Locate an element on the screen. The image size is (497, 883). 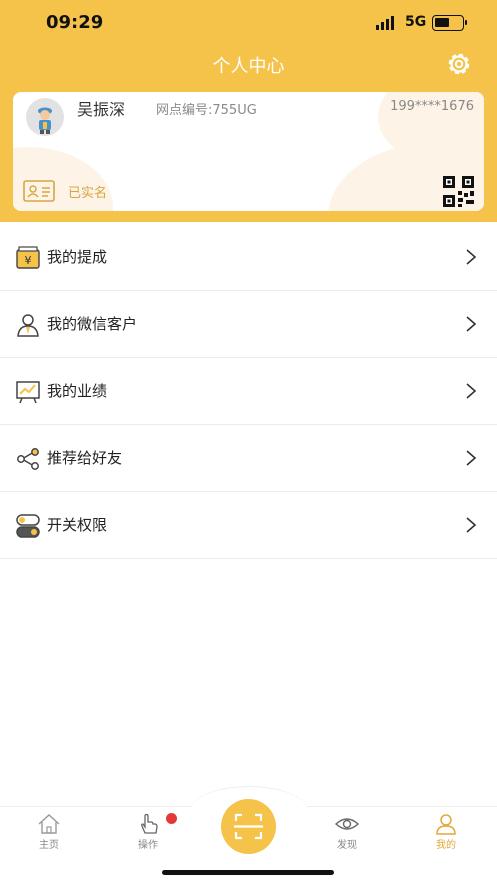
share-icon is located at coordinates (28, 459).